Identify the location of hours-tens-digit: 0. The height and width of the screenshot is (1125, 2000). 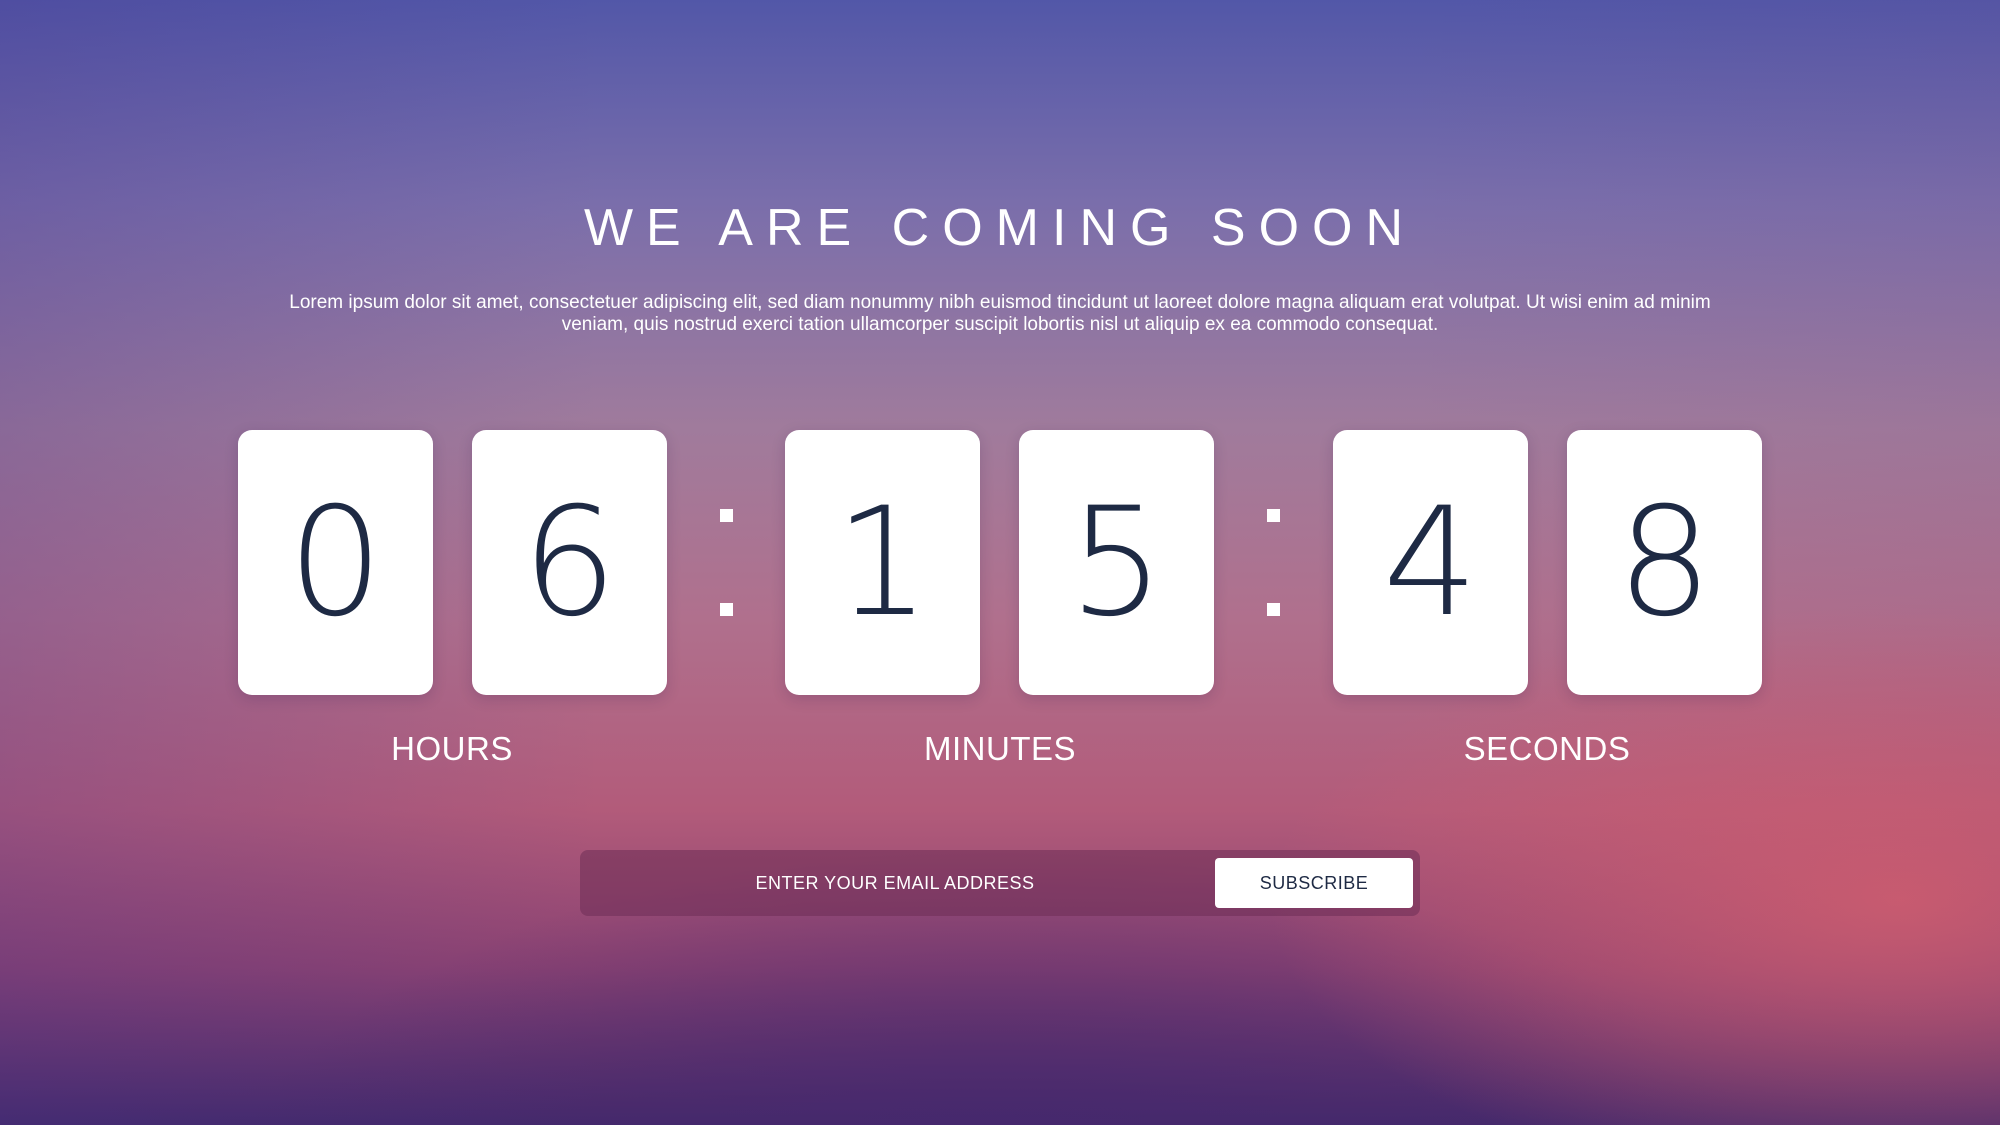
(335, 562).